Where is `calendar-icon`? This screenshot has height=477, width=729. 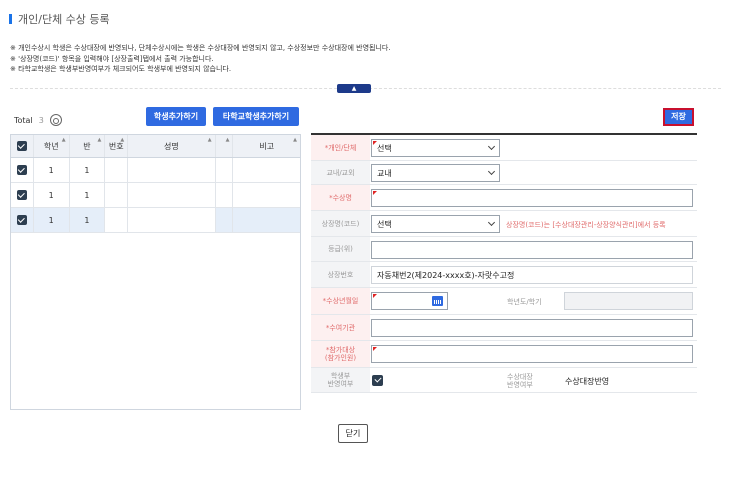
calendar-icon is located at coordinates (437, 301).